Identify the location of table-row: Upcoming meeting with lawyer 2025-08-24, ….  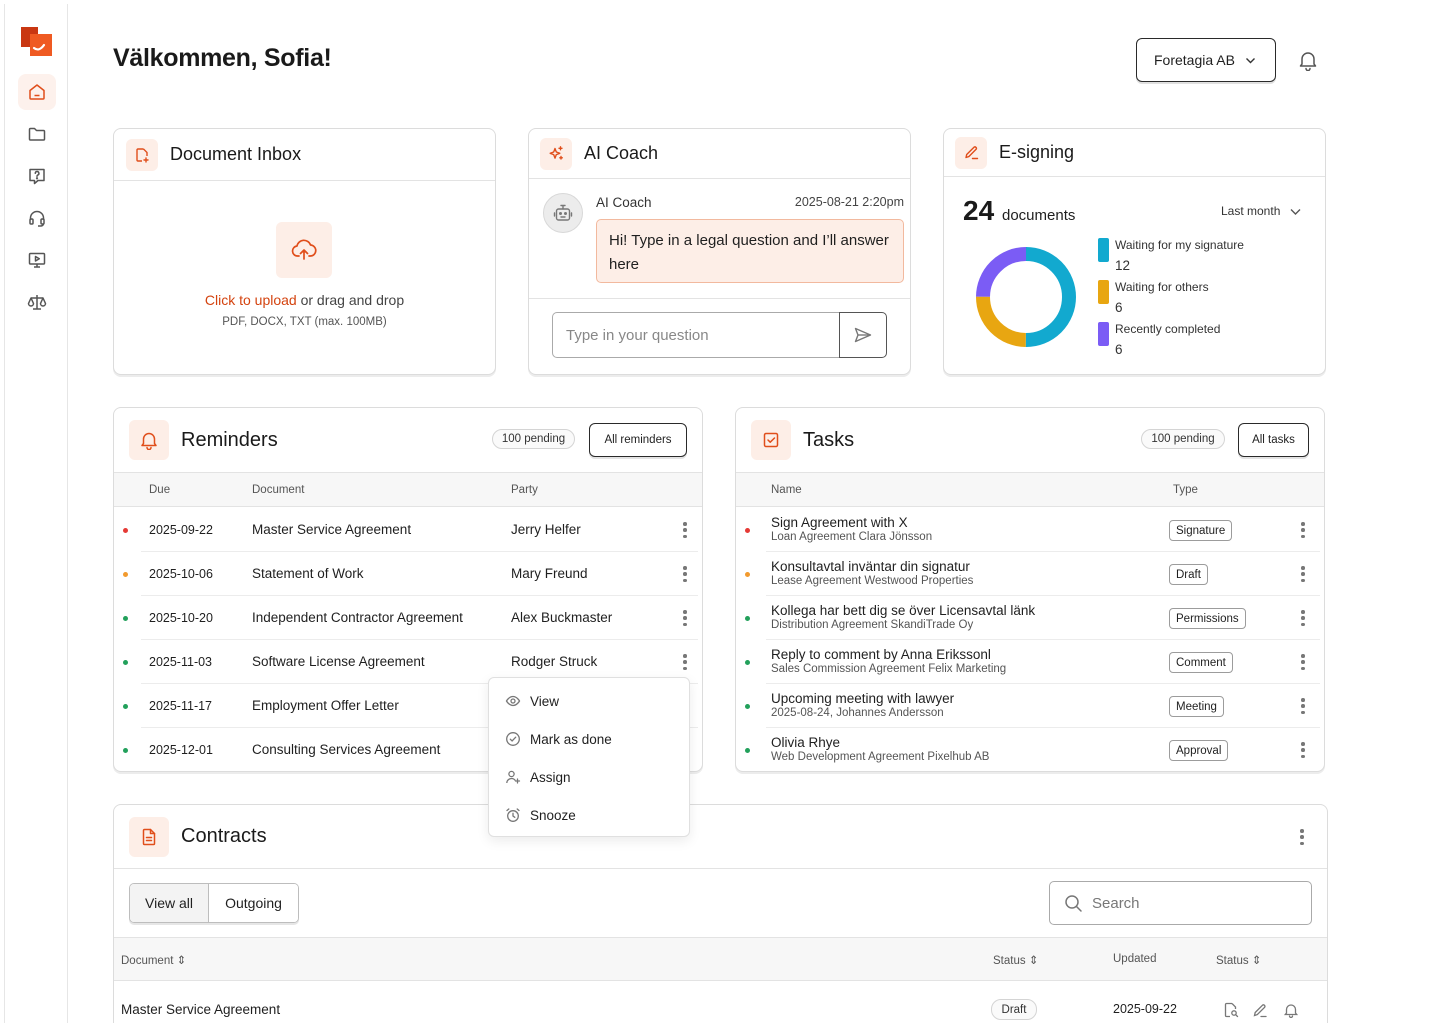
(1030, 706).